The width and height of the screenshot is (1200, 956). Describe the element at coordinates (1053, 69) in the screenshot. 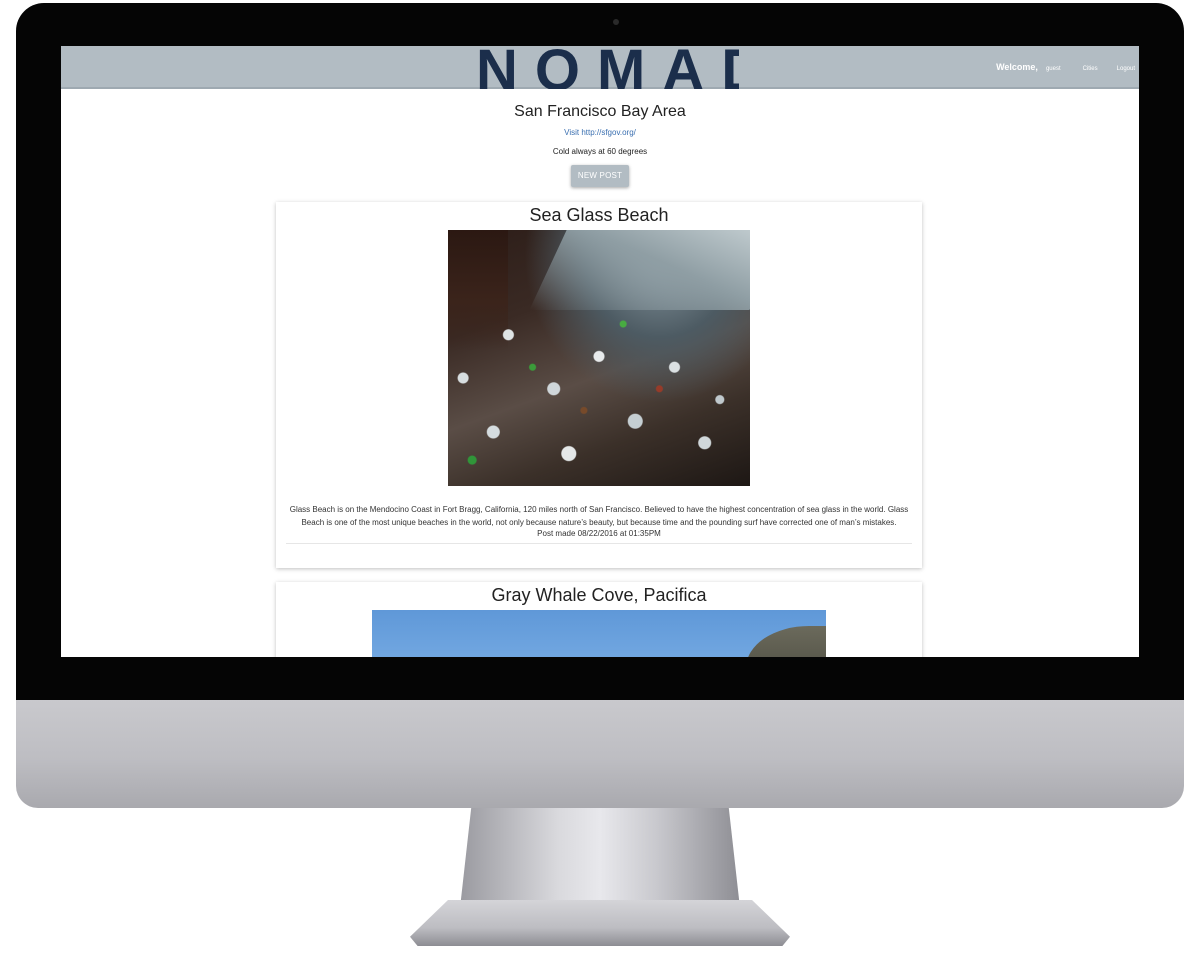

I see `username-label: guest` at that location.